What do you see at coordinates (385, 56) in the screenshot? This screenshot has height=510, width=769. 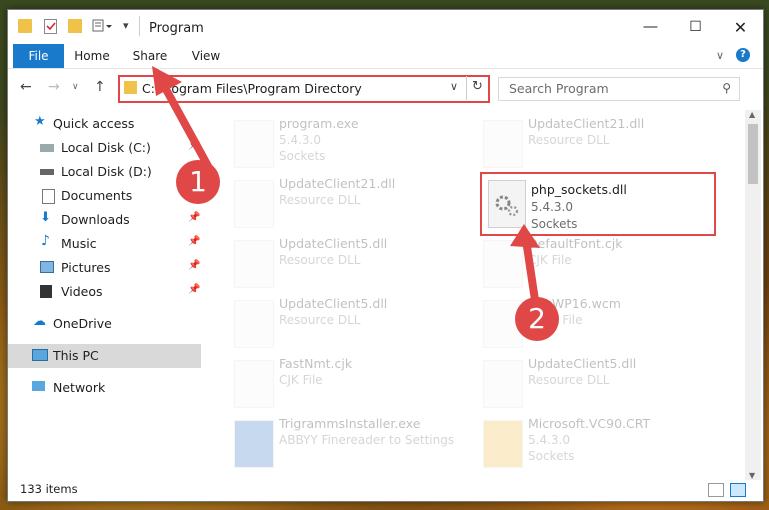 I see `ribbon: File Home Share View ∨ ?` at bounding box center [385, 56].